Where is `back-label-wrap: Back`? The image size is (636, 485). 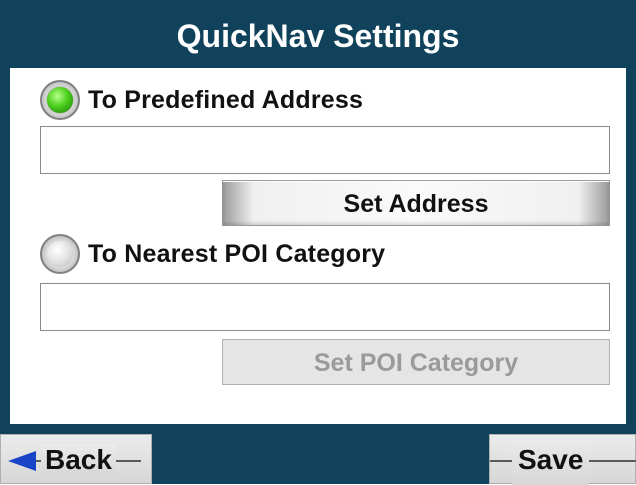
back-label-wrap: Back is located at coordinates (78, 460).